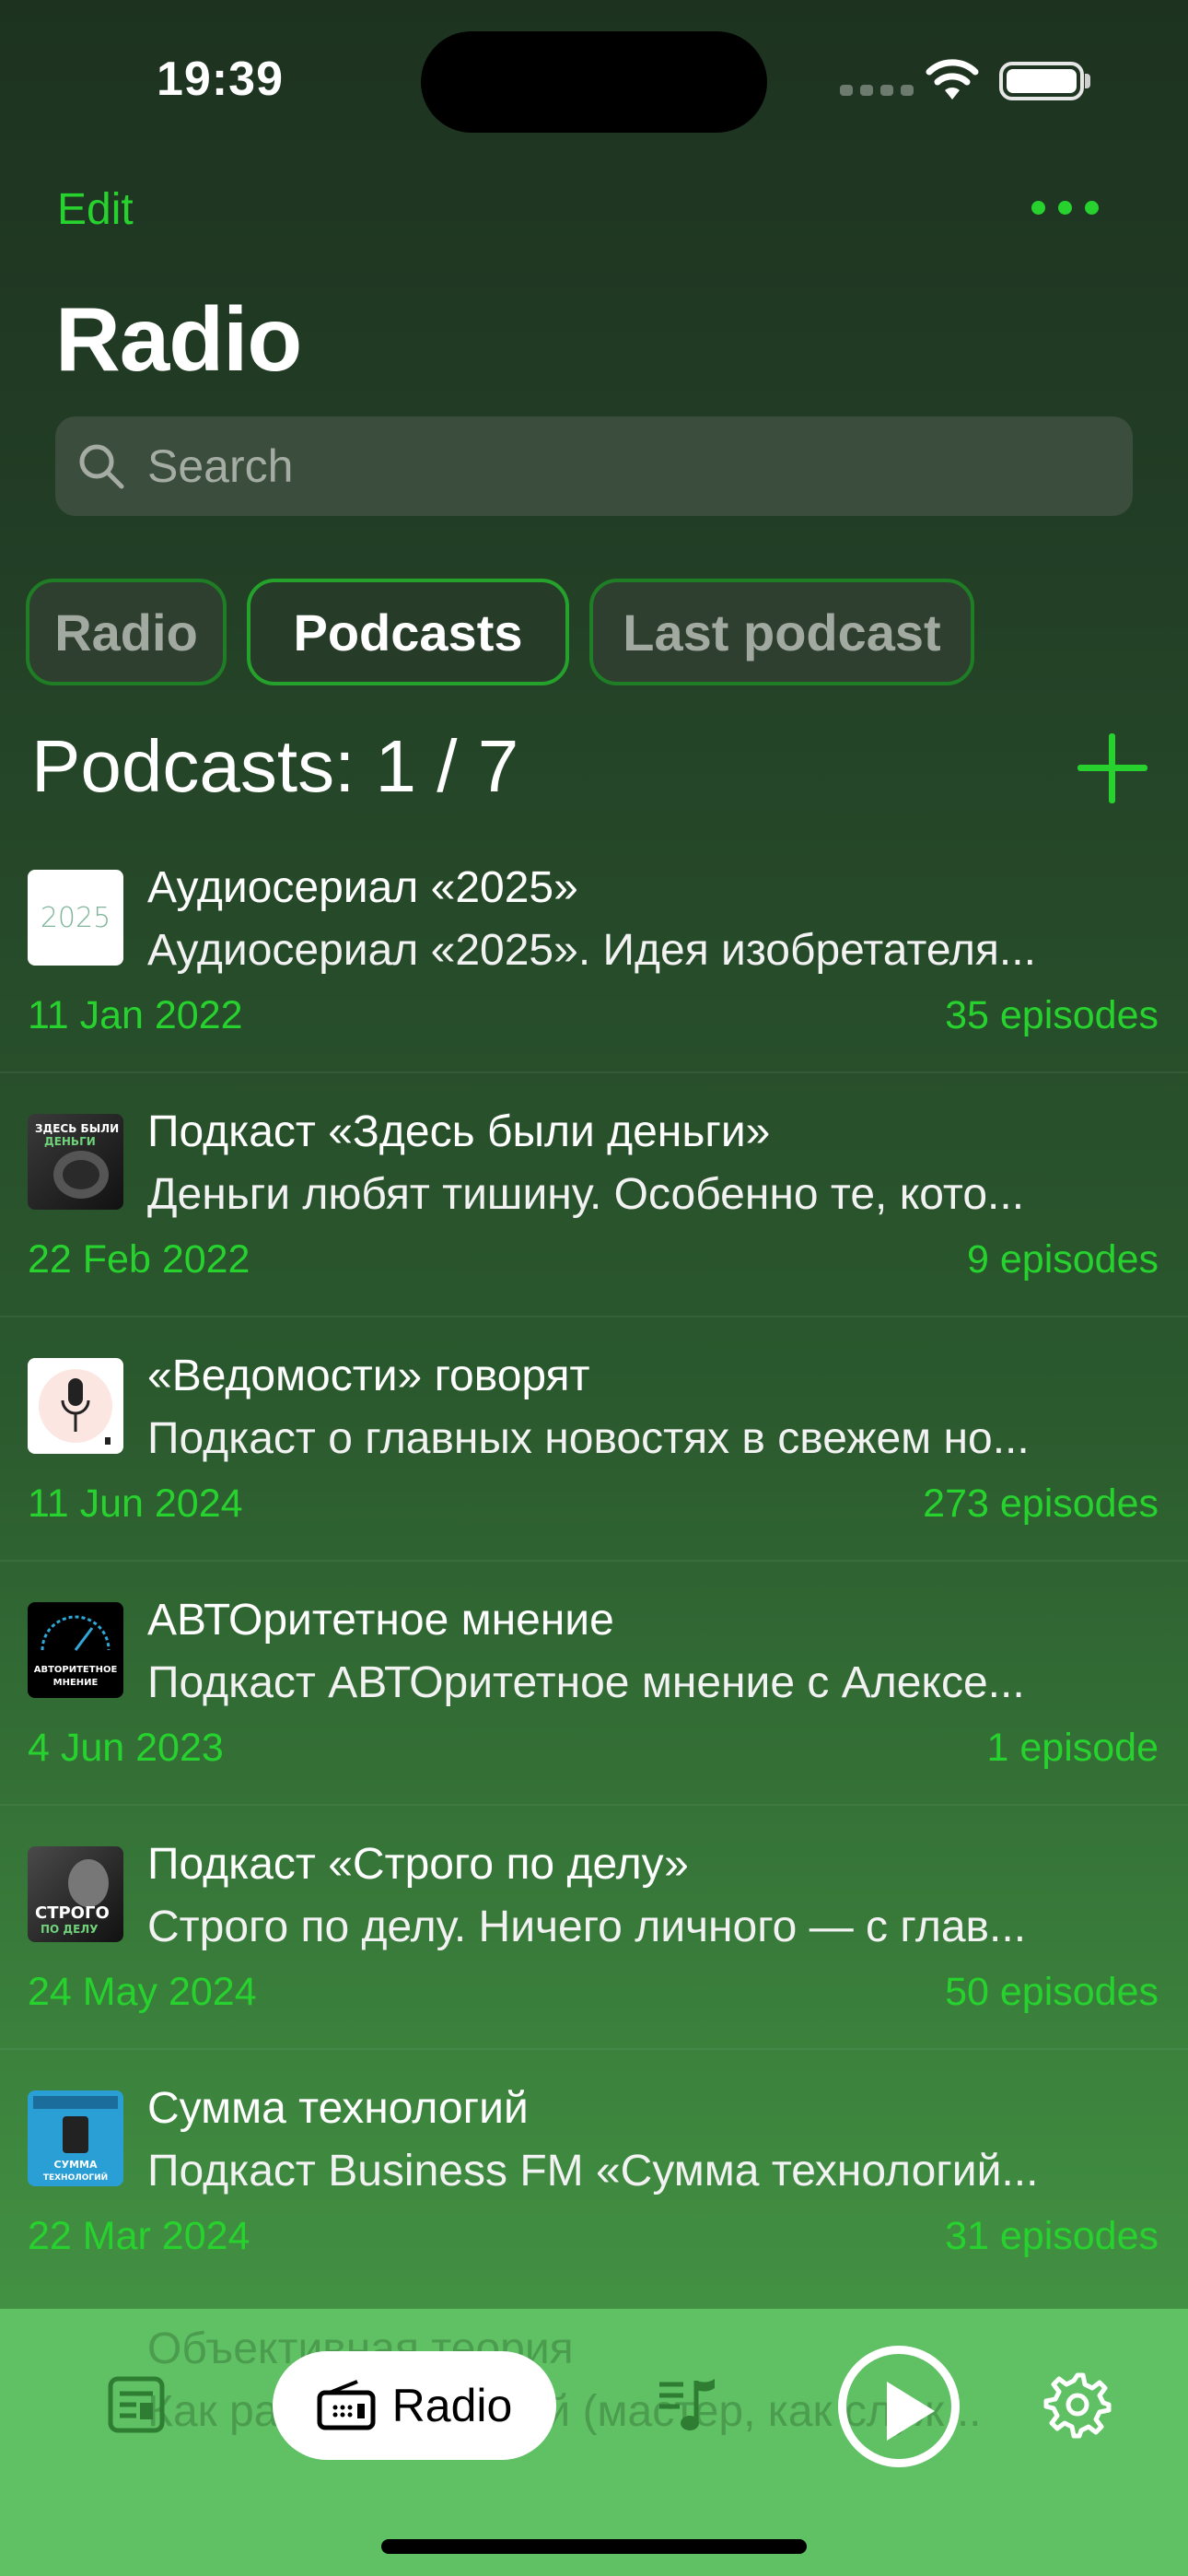  Describe the element at coordinates (459, 1131) in the screenshot. I see `podcast-title: Подкаст «Здесь были деньги»` at that location.